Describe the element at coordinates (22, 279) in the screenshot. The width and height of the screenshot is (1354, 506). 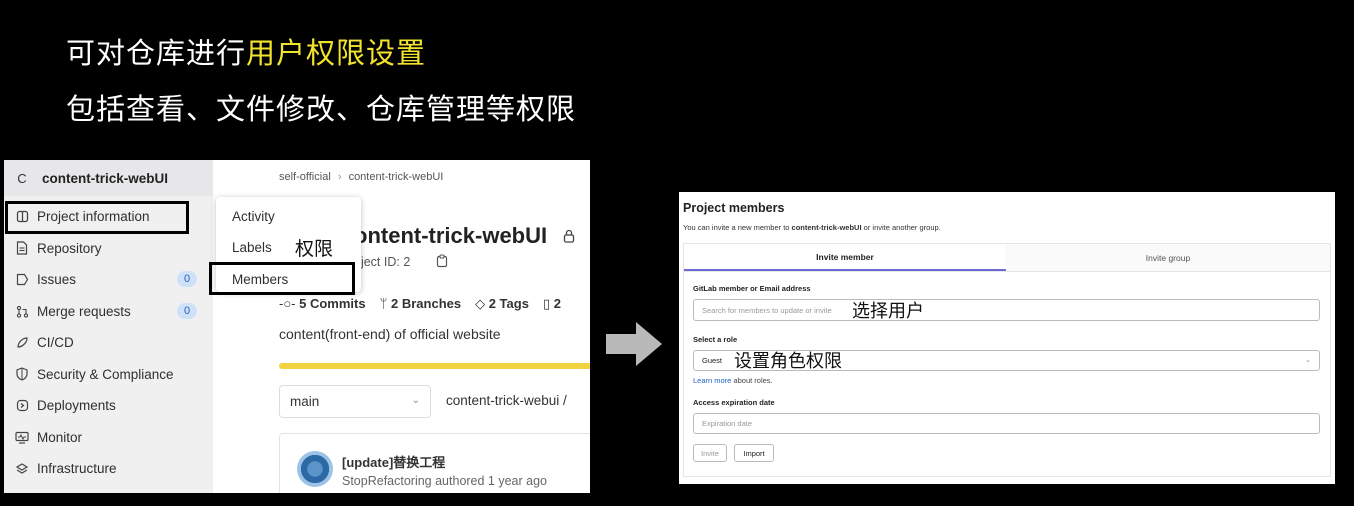
I see `issues-icon` at that location.